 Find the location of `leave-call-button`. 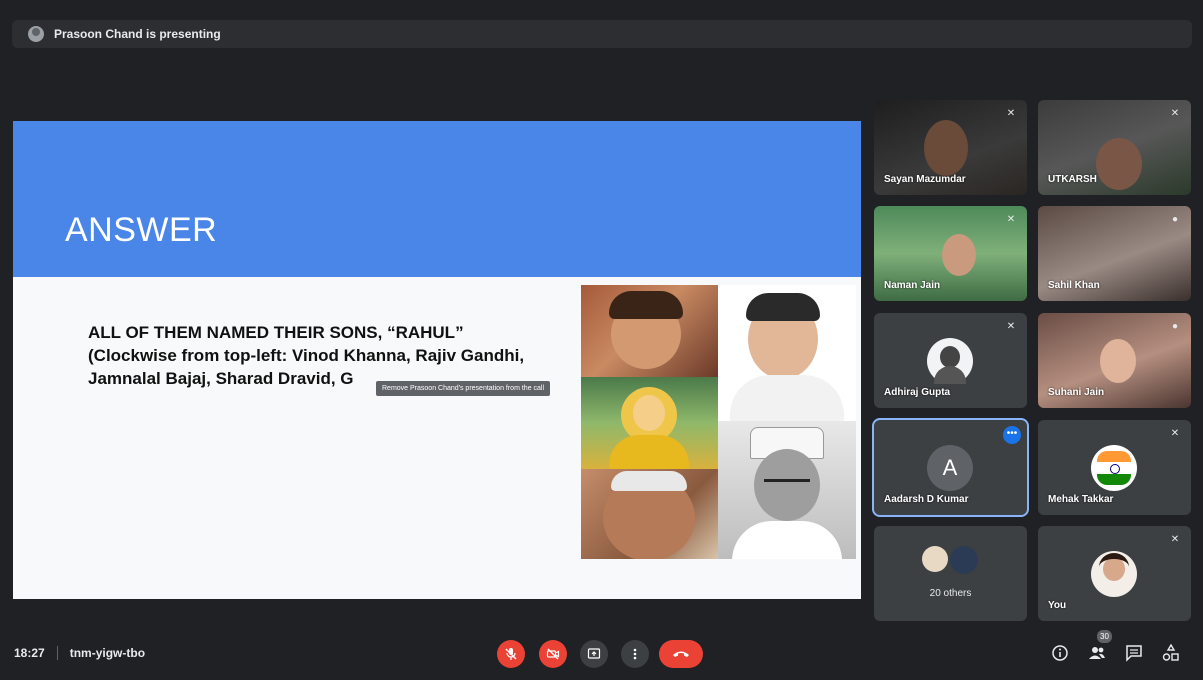

leave-call-button is located at coordinates (681, 654).